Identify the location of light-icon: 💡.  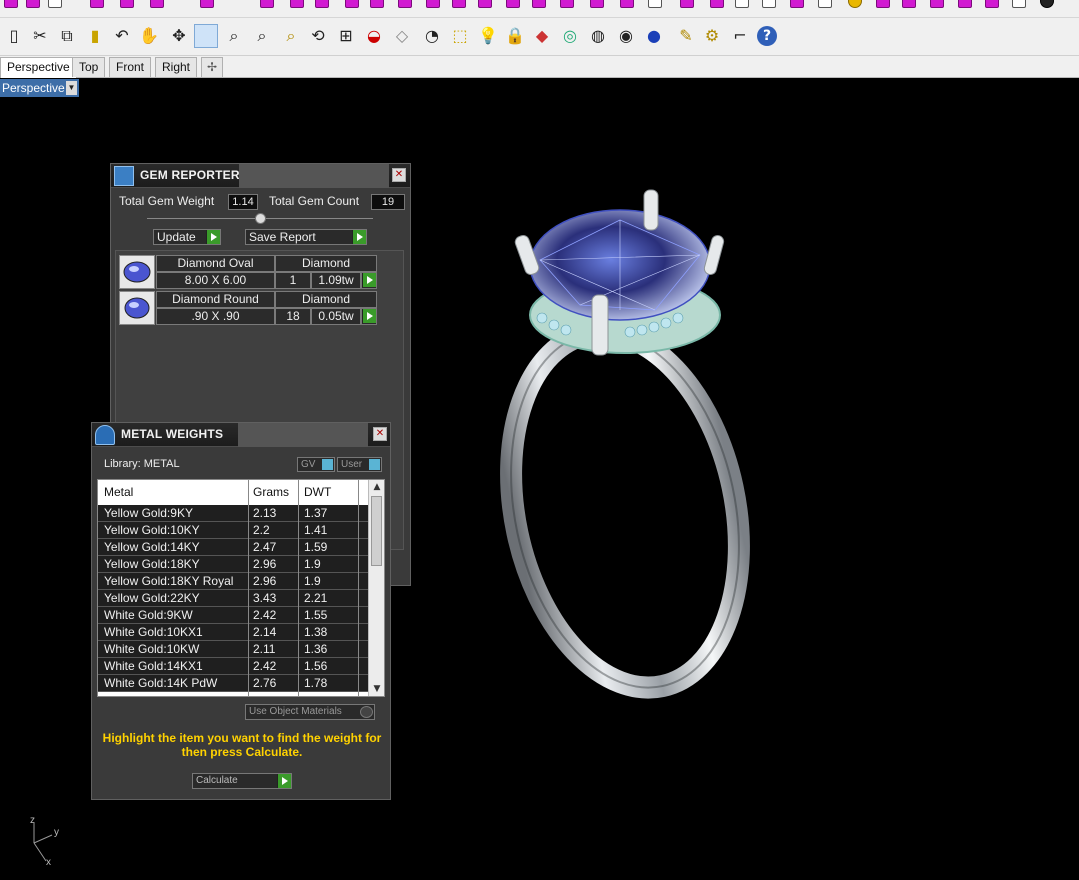
(488, 36).